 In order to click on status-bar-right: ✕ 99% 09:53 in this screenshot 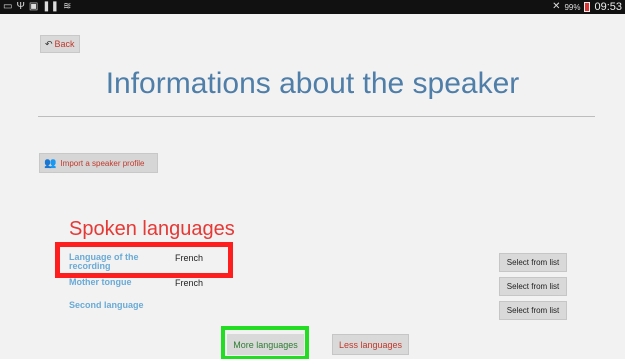, I will do `click(587, 7)`.